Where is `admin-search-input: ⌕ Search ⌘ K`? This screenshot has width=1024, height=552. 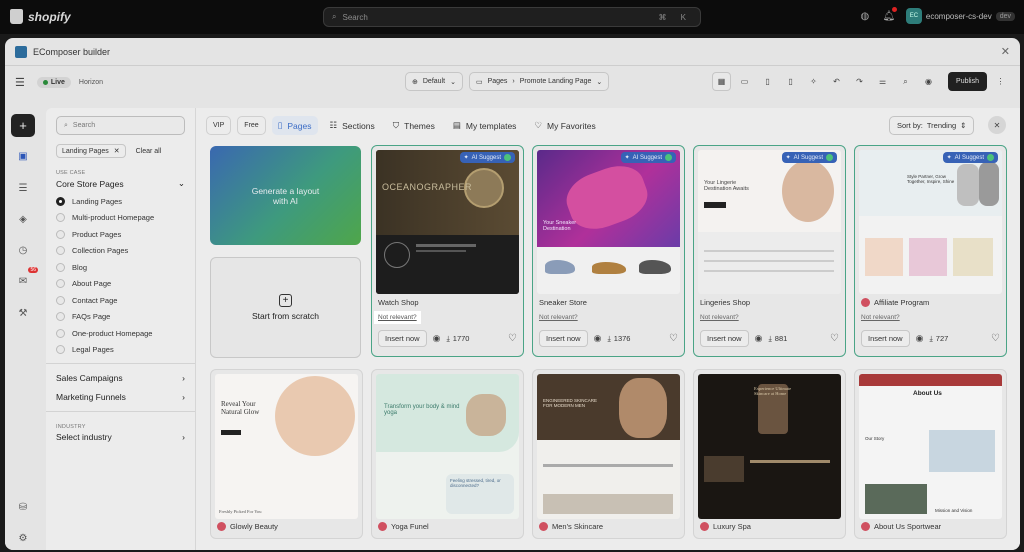
admin-search-input: ⌕ Search ⌘ K is located at coordinates (512, 17).